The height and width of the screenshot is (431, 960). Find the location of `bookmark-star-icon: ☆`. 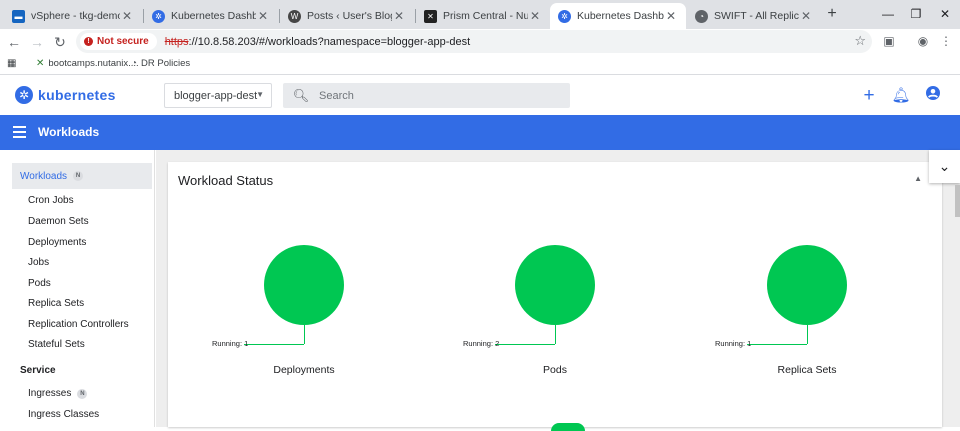

bookmark-star-icon: ☆ is located at coordinates (860, 41).